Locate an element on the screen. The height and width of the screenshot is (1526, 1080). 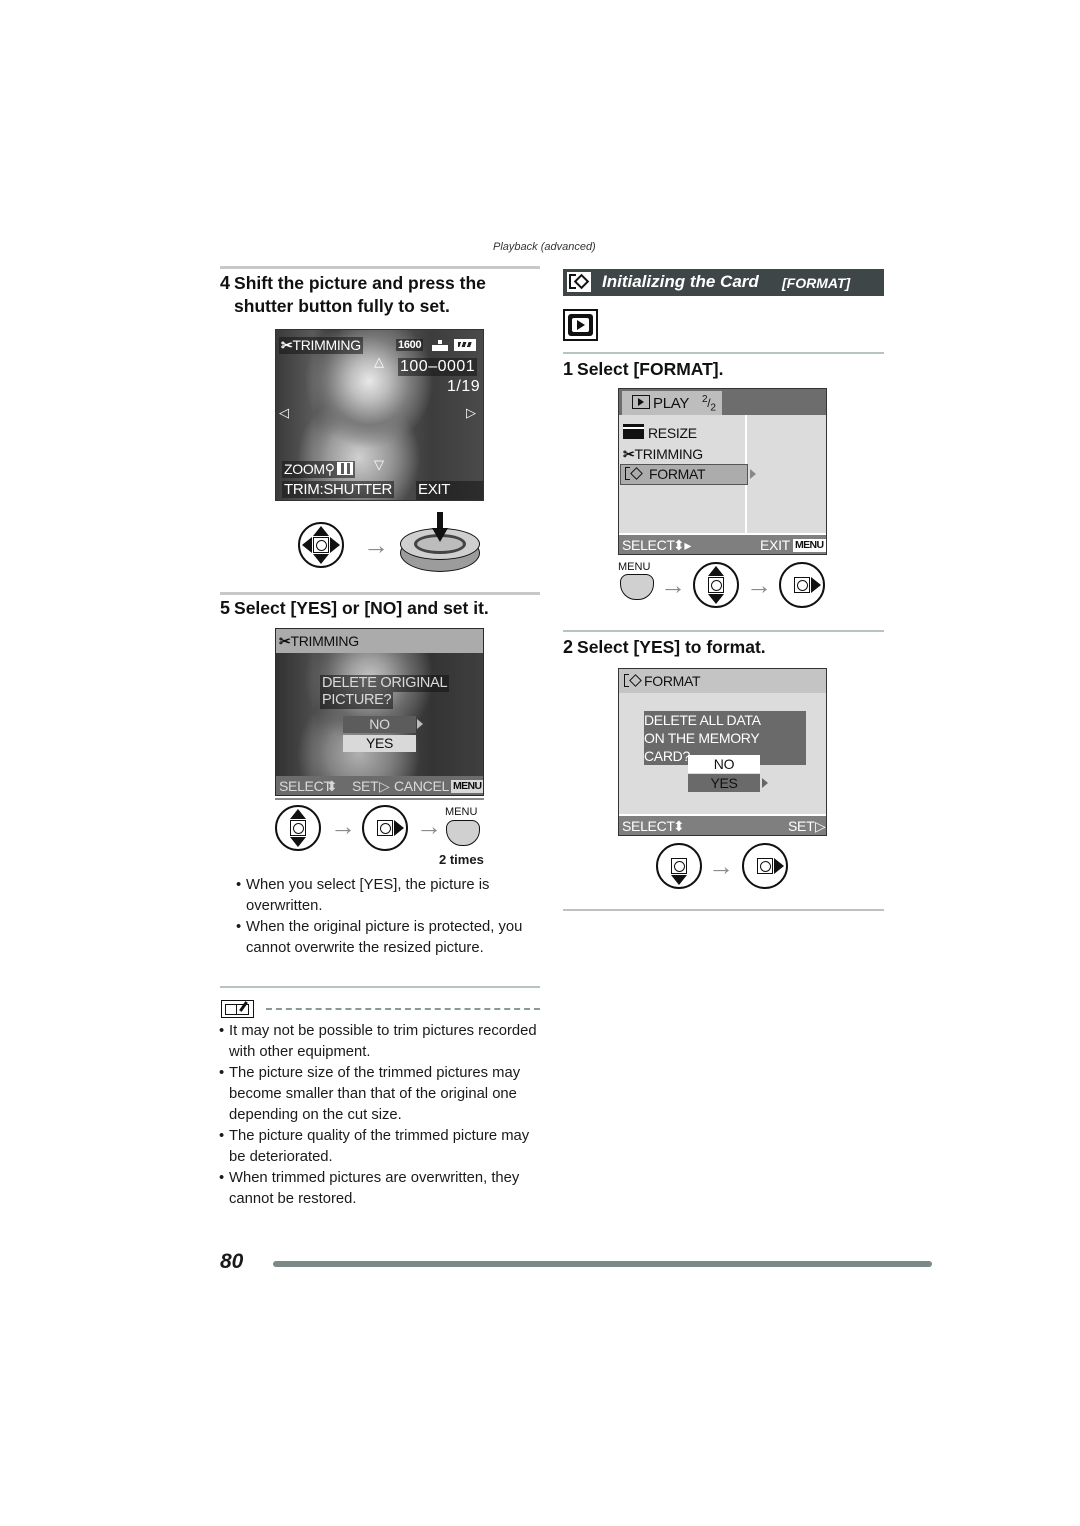
menu-item-label: FORMAT is located at coordinates (677, 474).